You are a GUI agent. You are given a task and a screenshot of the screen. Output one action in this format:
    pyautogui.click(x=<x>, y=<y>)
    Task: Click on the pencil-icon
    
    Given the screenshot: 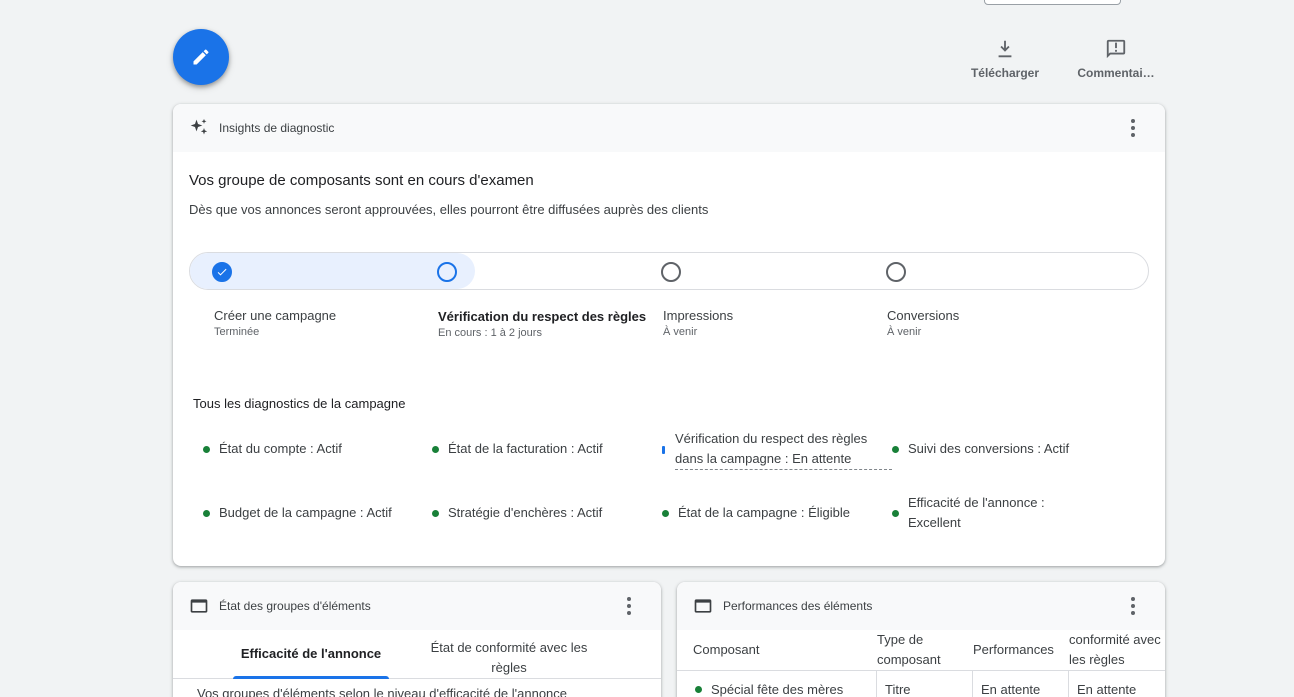 What is the action you would take?
    pyautogui.click(x=201, y=57)
    